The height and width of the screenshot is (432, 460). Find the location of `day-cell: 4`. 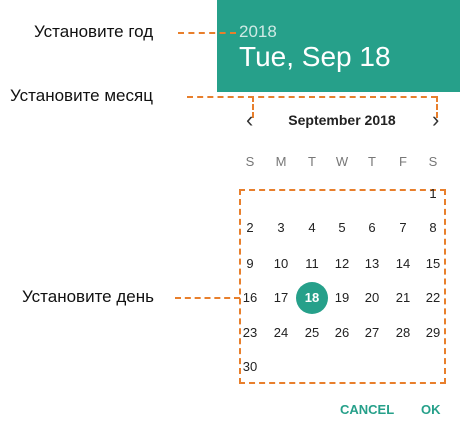

day-cell: 4 is located at coordinates (312, 228).